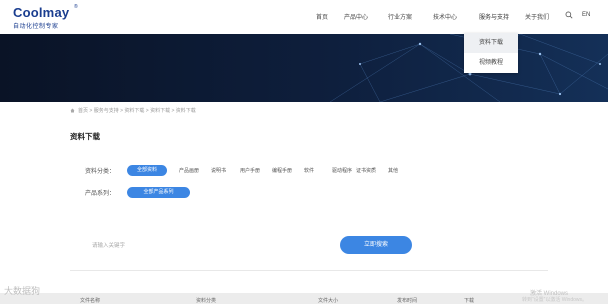 This screenshot has width=608, height=304. What do you see at coordinates (366, 170) in the screenshot?
I see `category-option: 证书资质` at bounding box center [366, 170].